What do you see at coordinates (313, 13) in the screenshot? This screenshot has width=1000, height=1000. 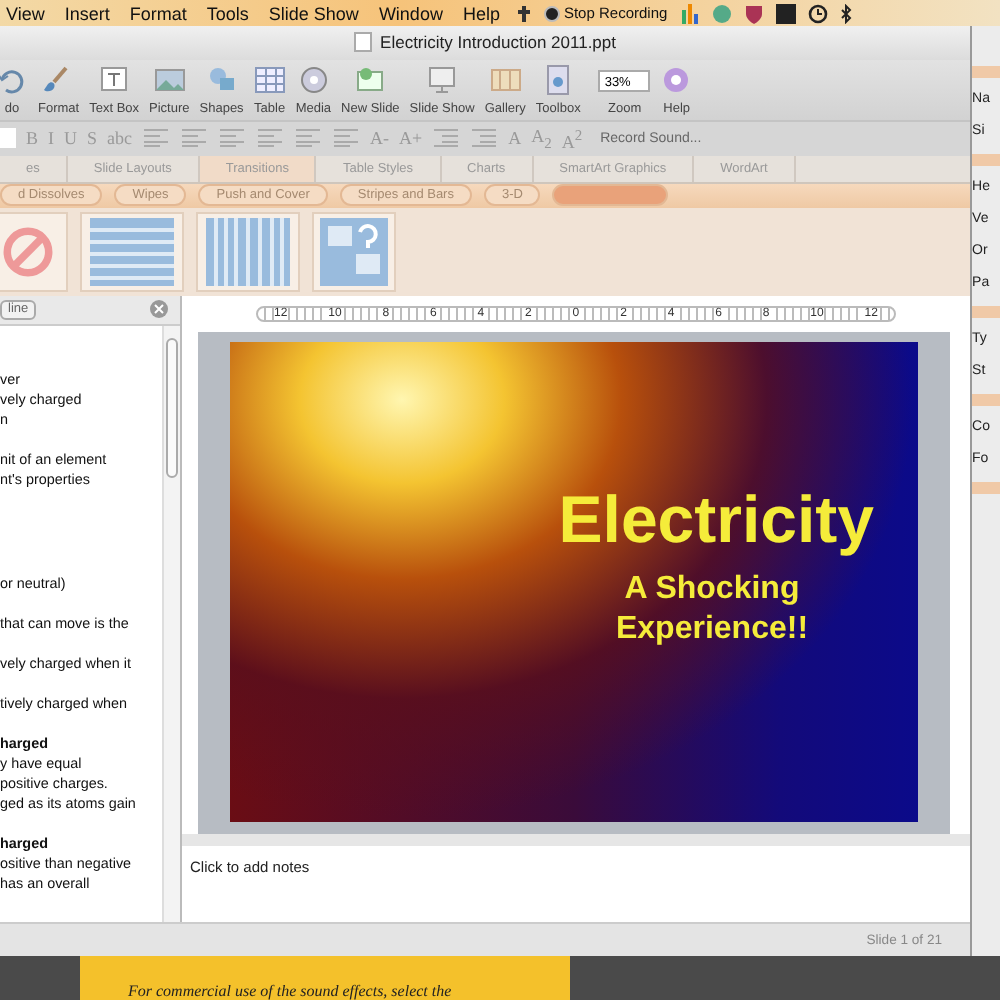 I see `menu-item: Slide Show` at bounding box center [313, 13].